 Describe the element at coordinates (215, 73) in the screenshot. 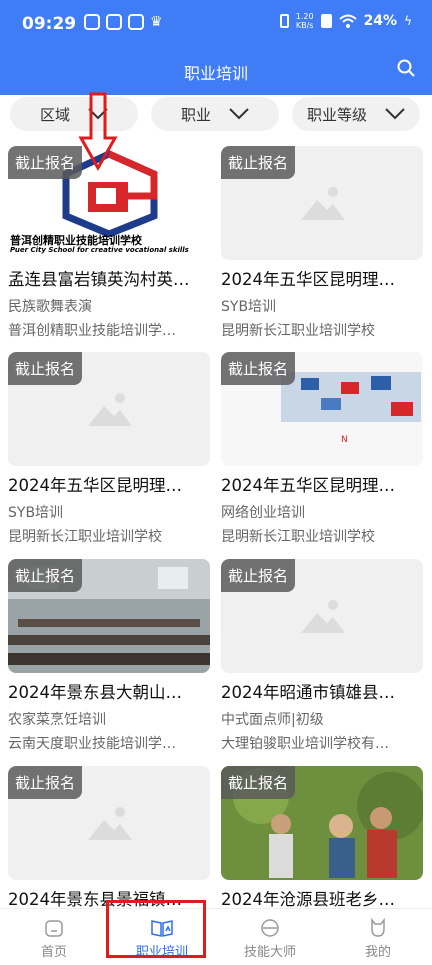

I see `page-title: 职业培训` at that location.